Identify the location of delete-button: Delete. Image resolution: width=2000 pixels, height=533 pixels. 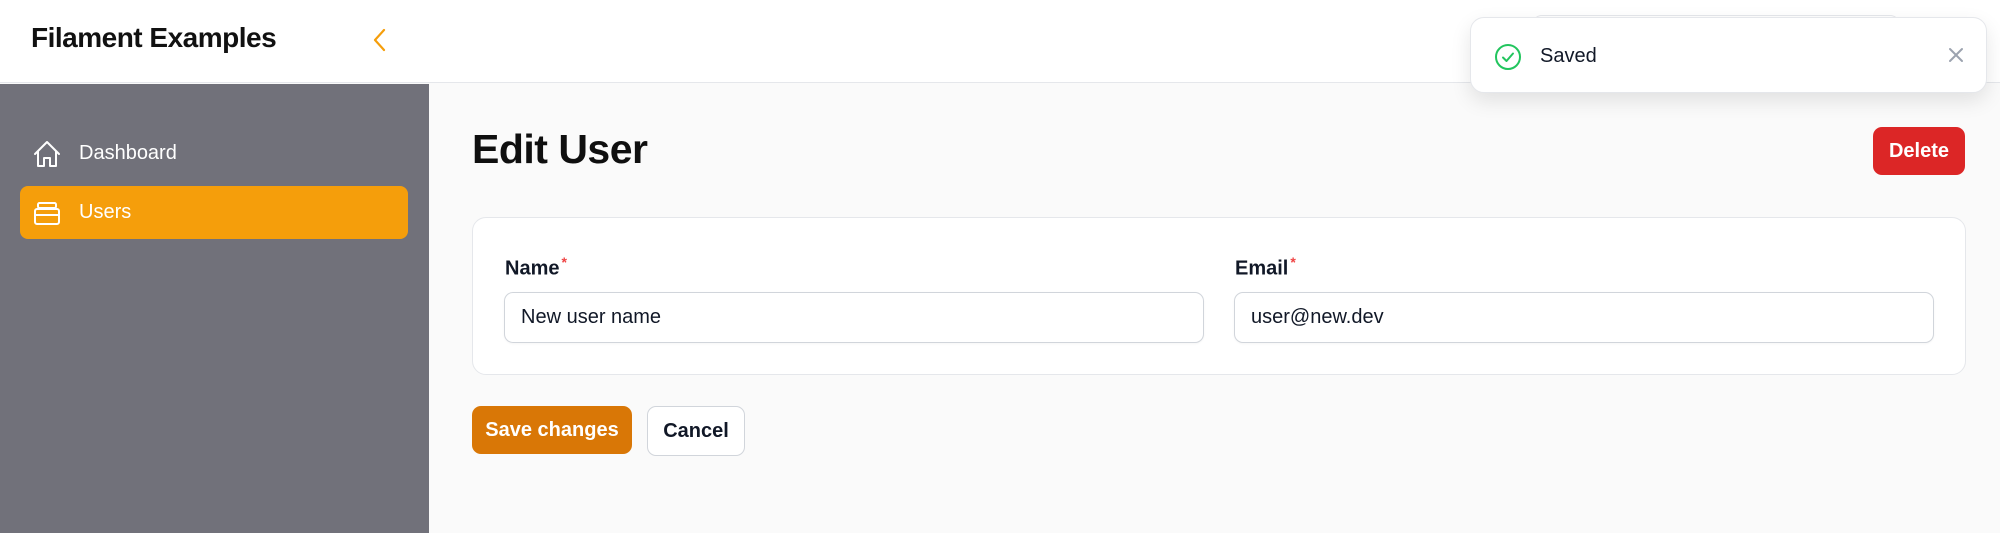
(1919, 151).